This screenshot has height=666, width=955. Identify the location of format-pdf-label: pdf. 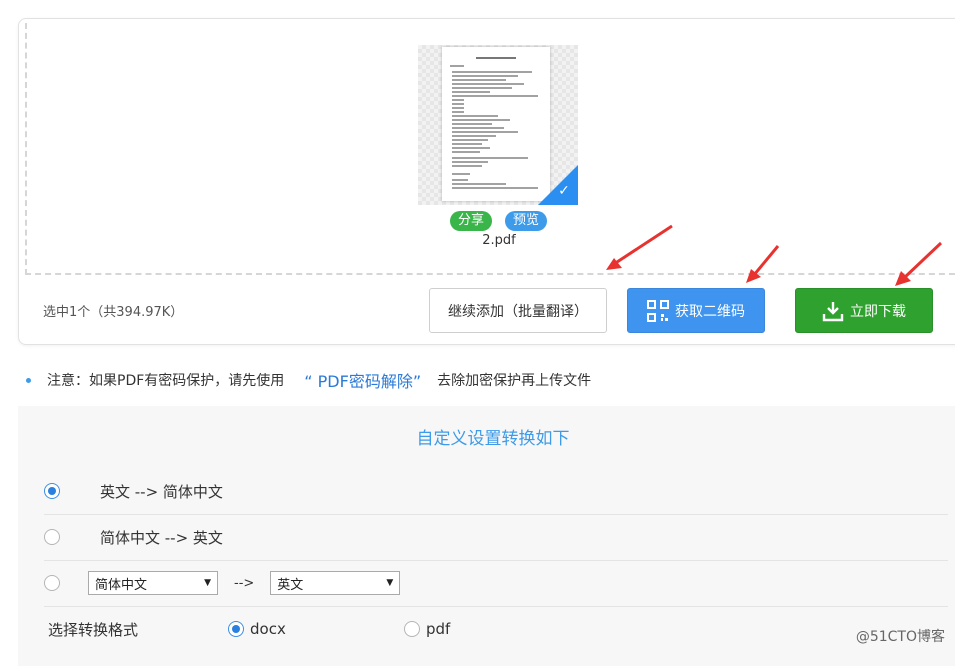
(438, 629).